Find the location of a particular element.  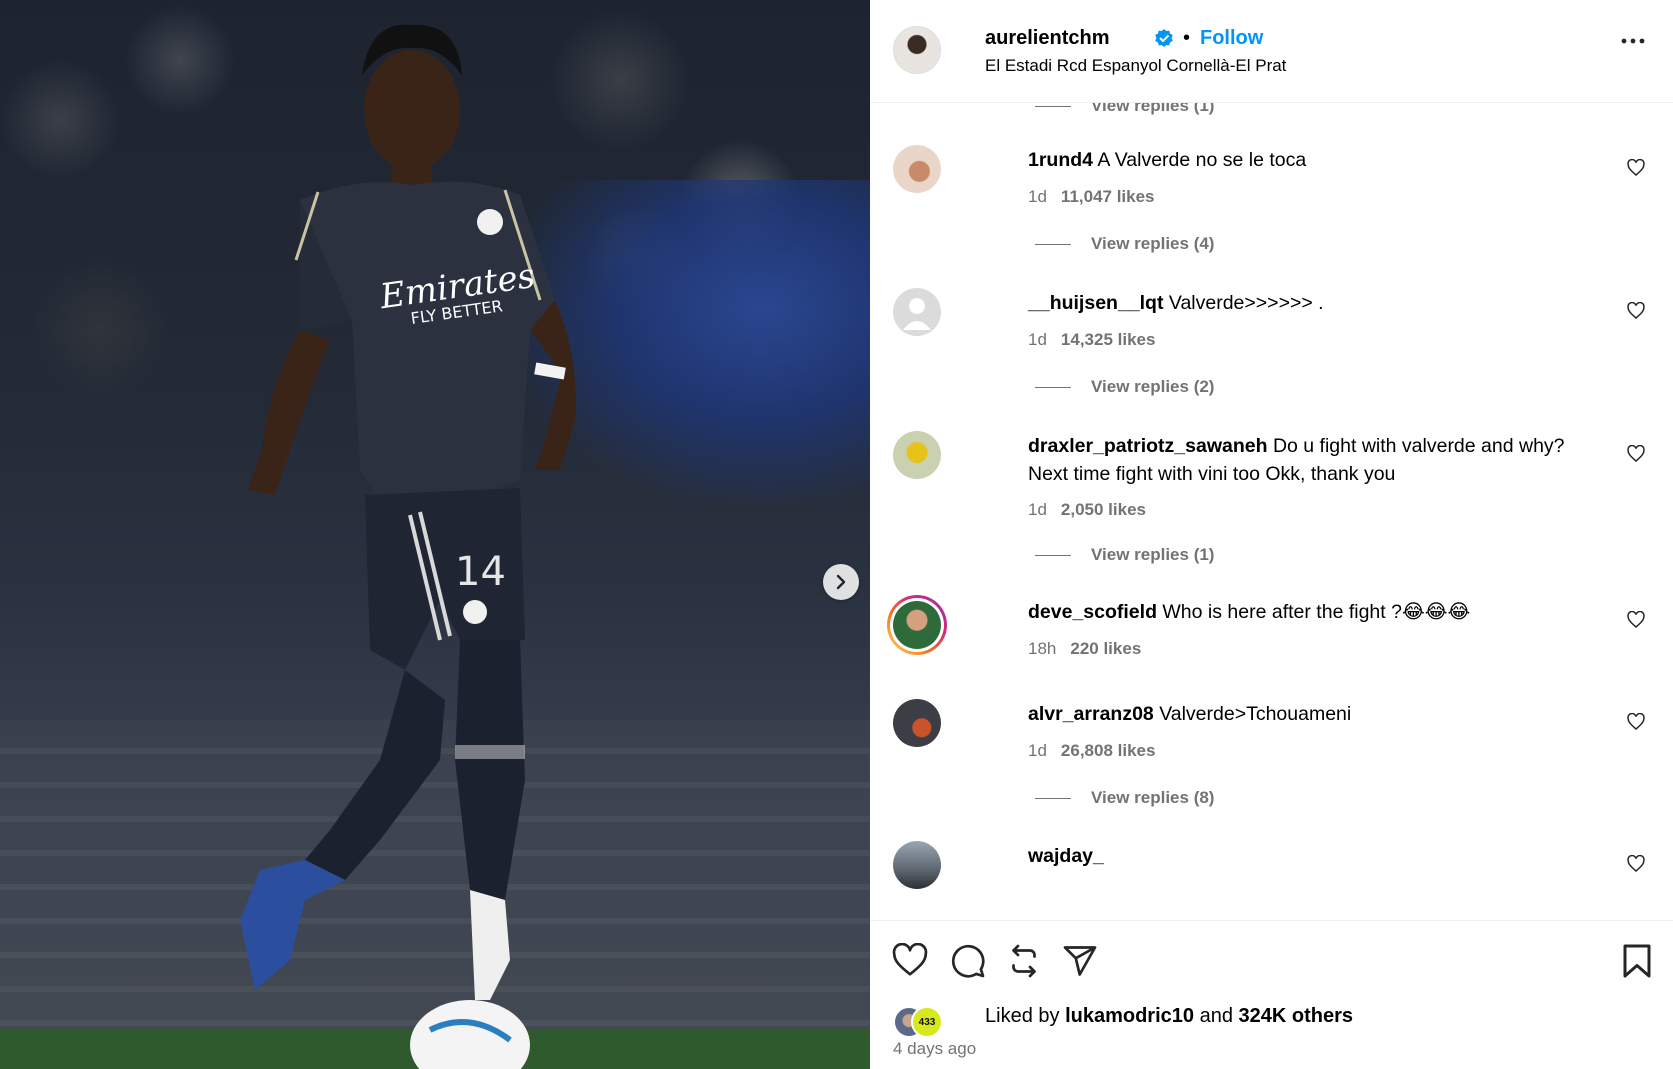

bookmark-icon is located at coordinates (1637, 961).